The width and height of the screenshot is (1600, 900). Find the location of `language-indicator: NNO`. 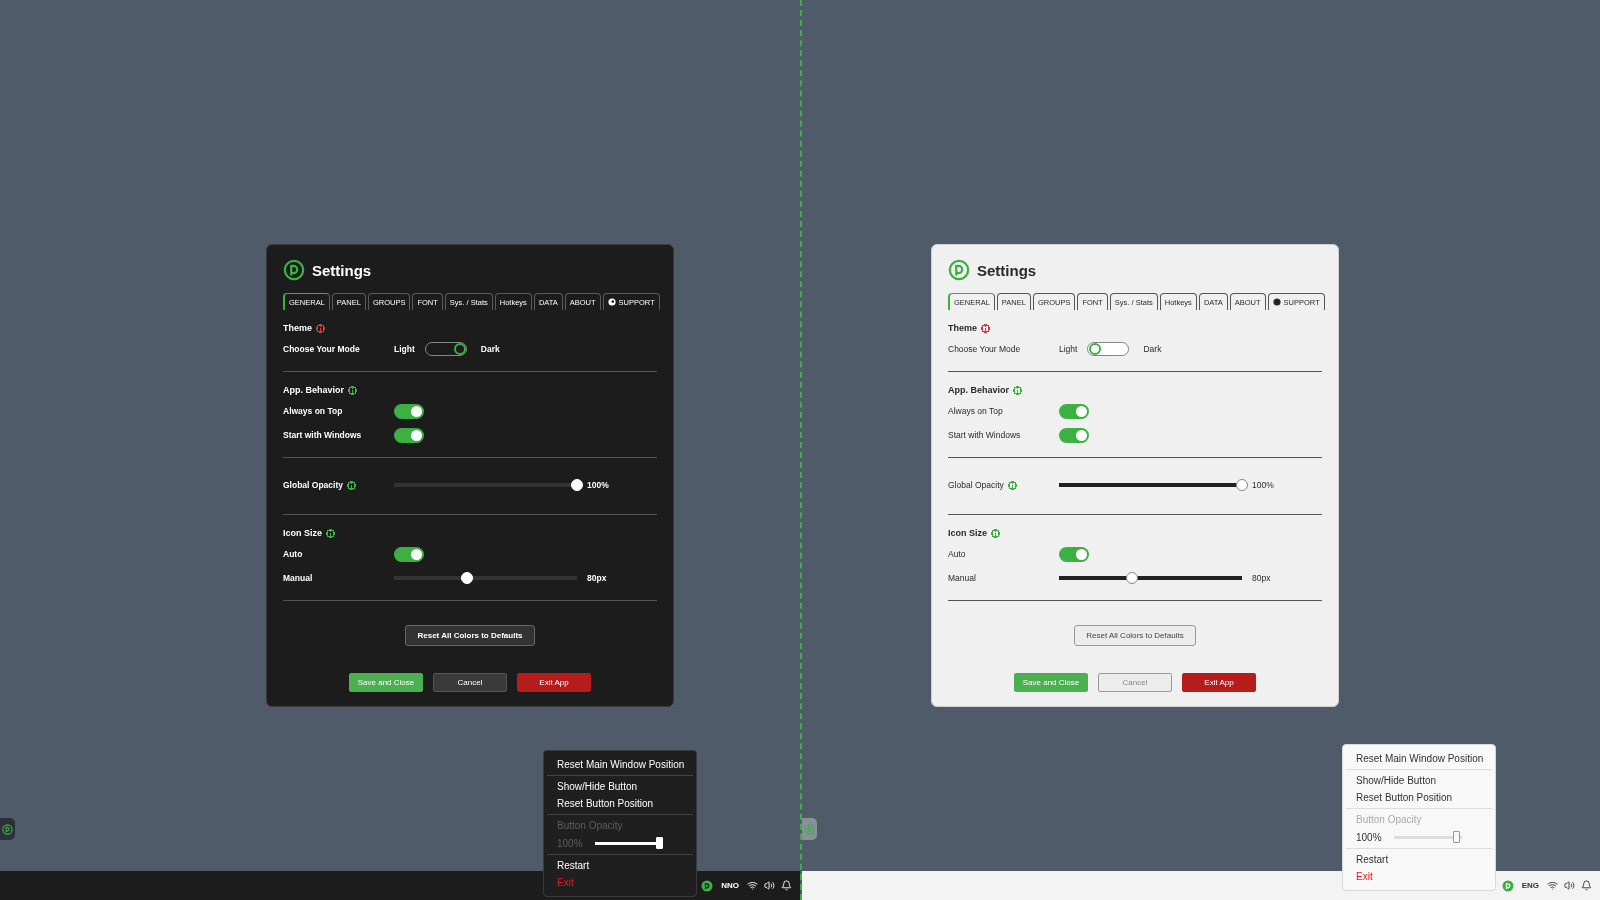

language-indicator: NNO is located at coordinates (730, 885).